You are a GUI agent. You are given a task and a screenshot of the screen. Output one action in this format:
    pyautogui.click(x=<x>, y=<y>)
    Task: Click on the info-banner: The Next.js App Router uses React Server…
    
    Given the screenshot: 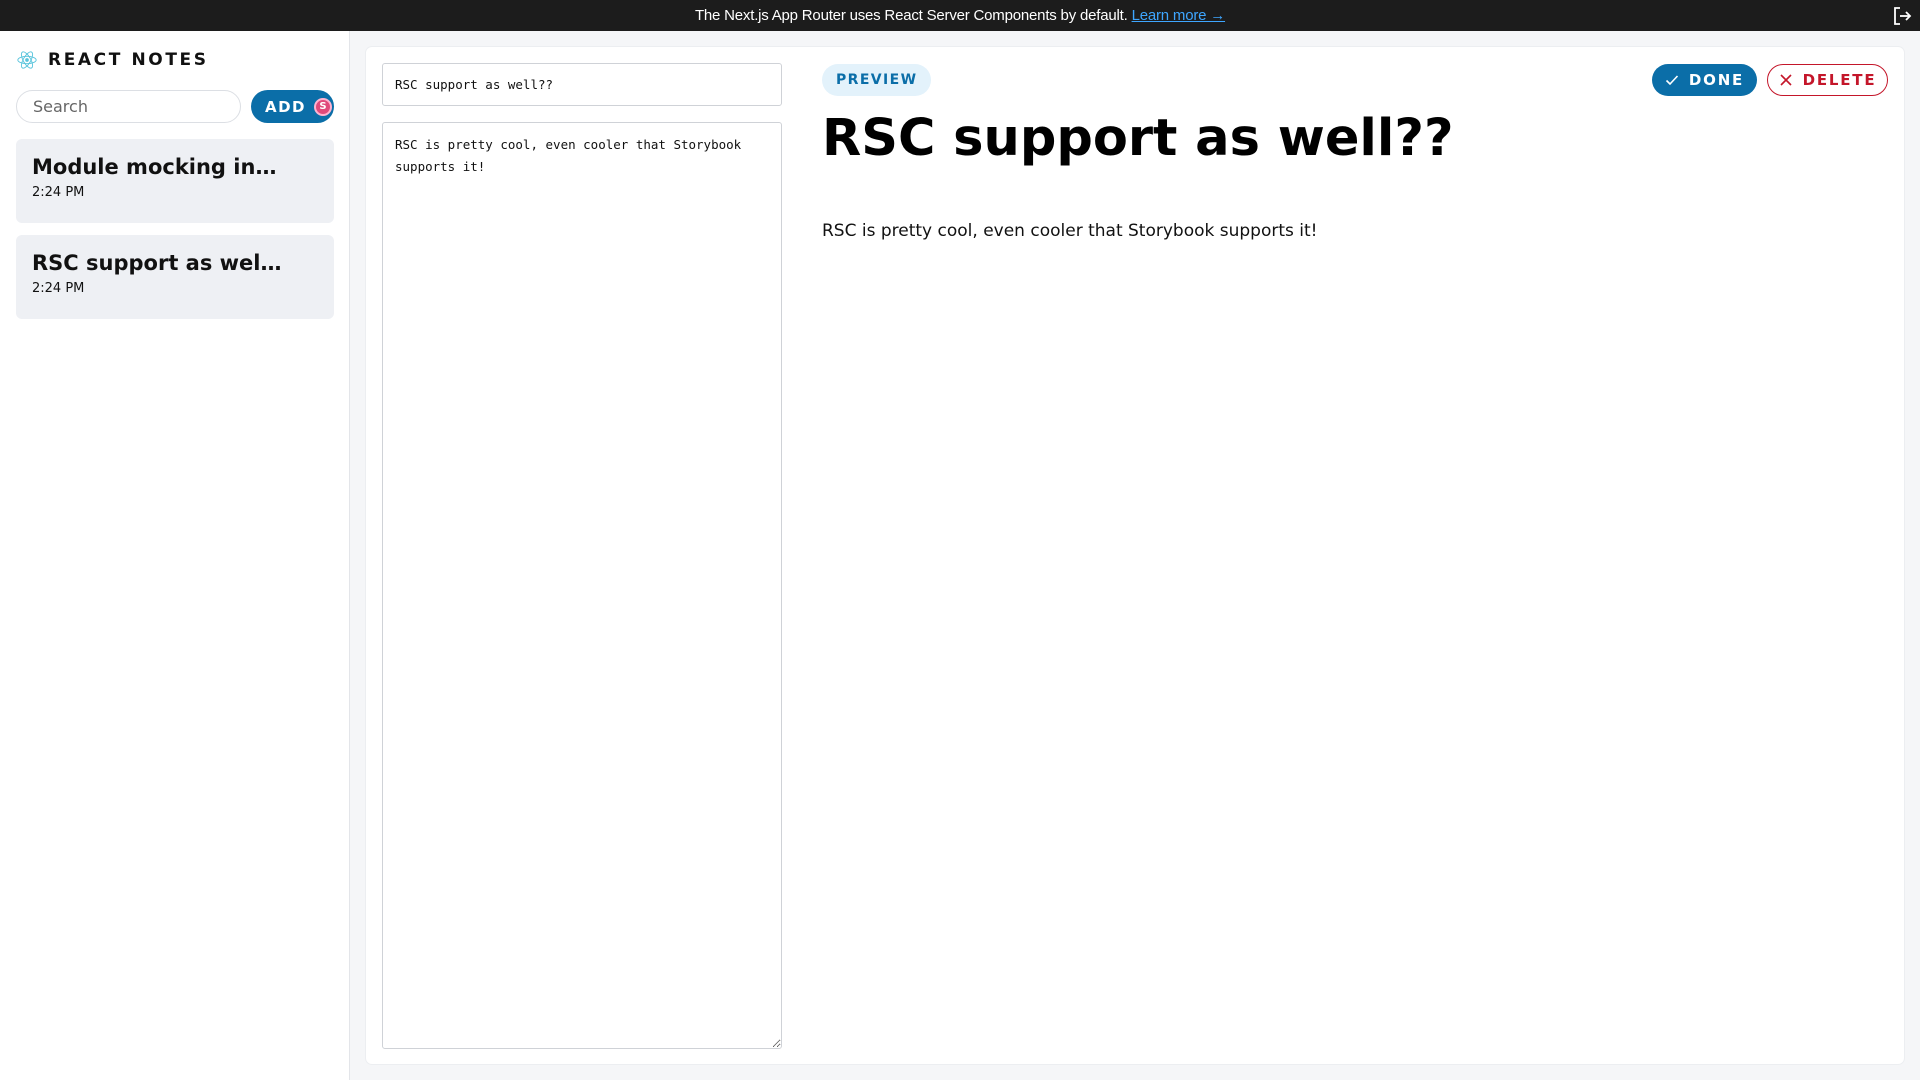 What is the action you would take?
    pyautogui.click(x=960, y=15)
    